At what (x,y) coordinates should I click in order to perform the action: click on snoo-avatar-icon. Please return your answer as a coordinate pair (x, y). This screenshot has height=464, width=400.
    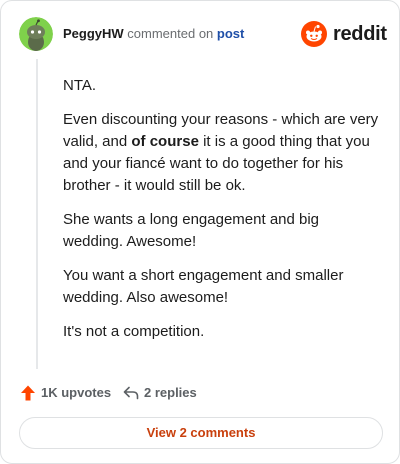
    Looking at the image, I should click on (36, 34).